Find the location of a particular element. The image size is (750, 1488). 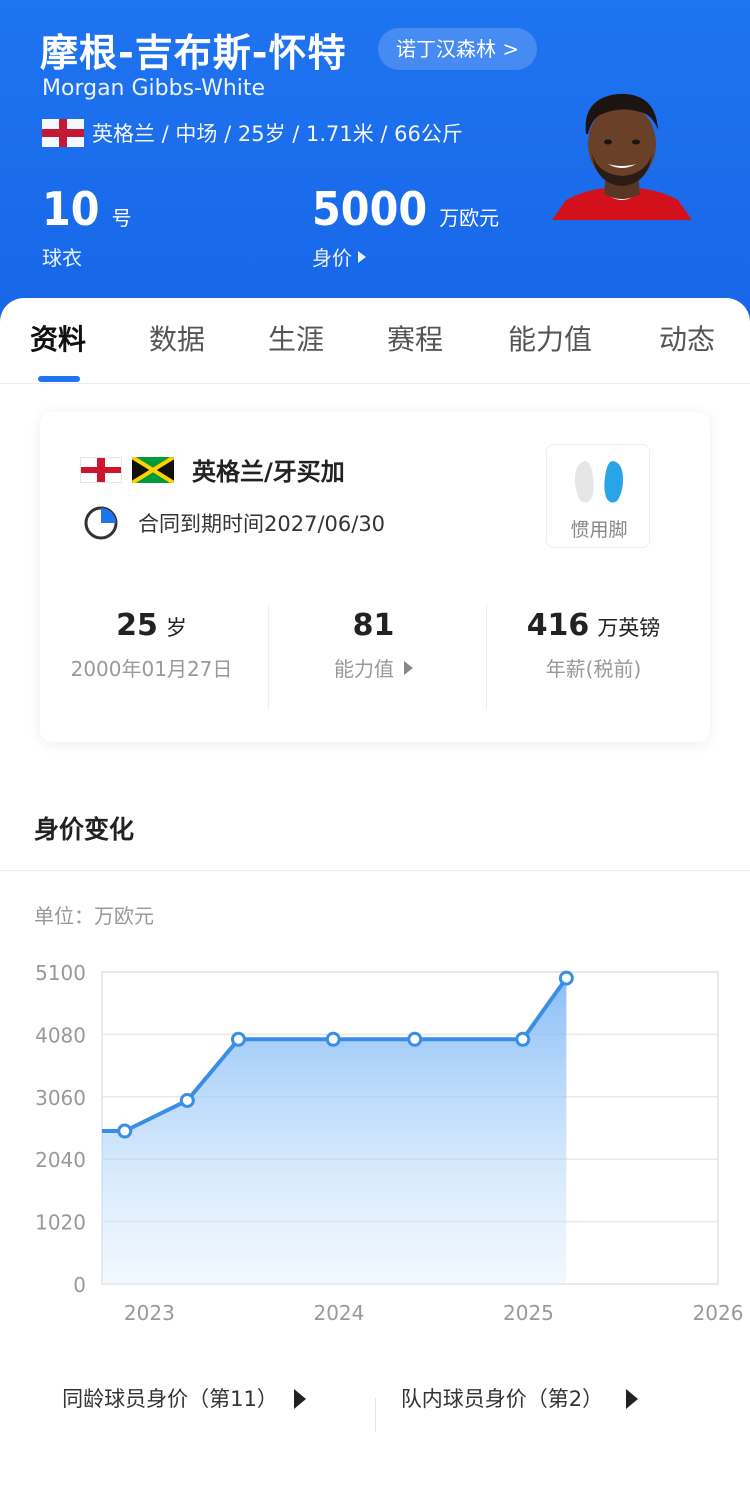

contract-expiry-text: 合同到期时间2027/06/30 is located at coordinates (262, 524).